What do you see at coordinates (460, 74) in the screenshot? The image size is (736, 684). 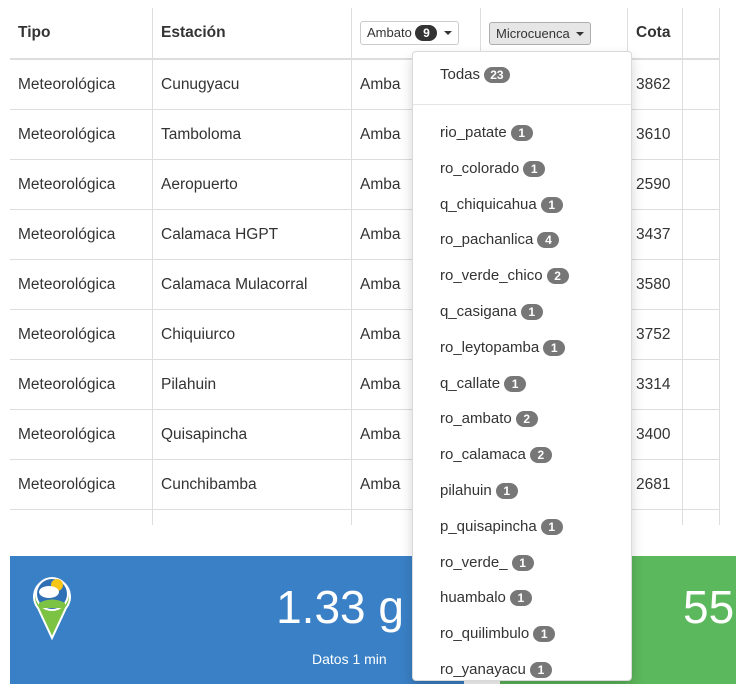 I see `dropdown-item-label: Todas` at bounding box center [460, 74].